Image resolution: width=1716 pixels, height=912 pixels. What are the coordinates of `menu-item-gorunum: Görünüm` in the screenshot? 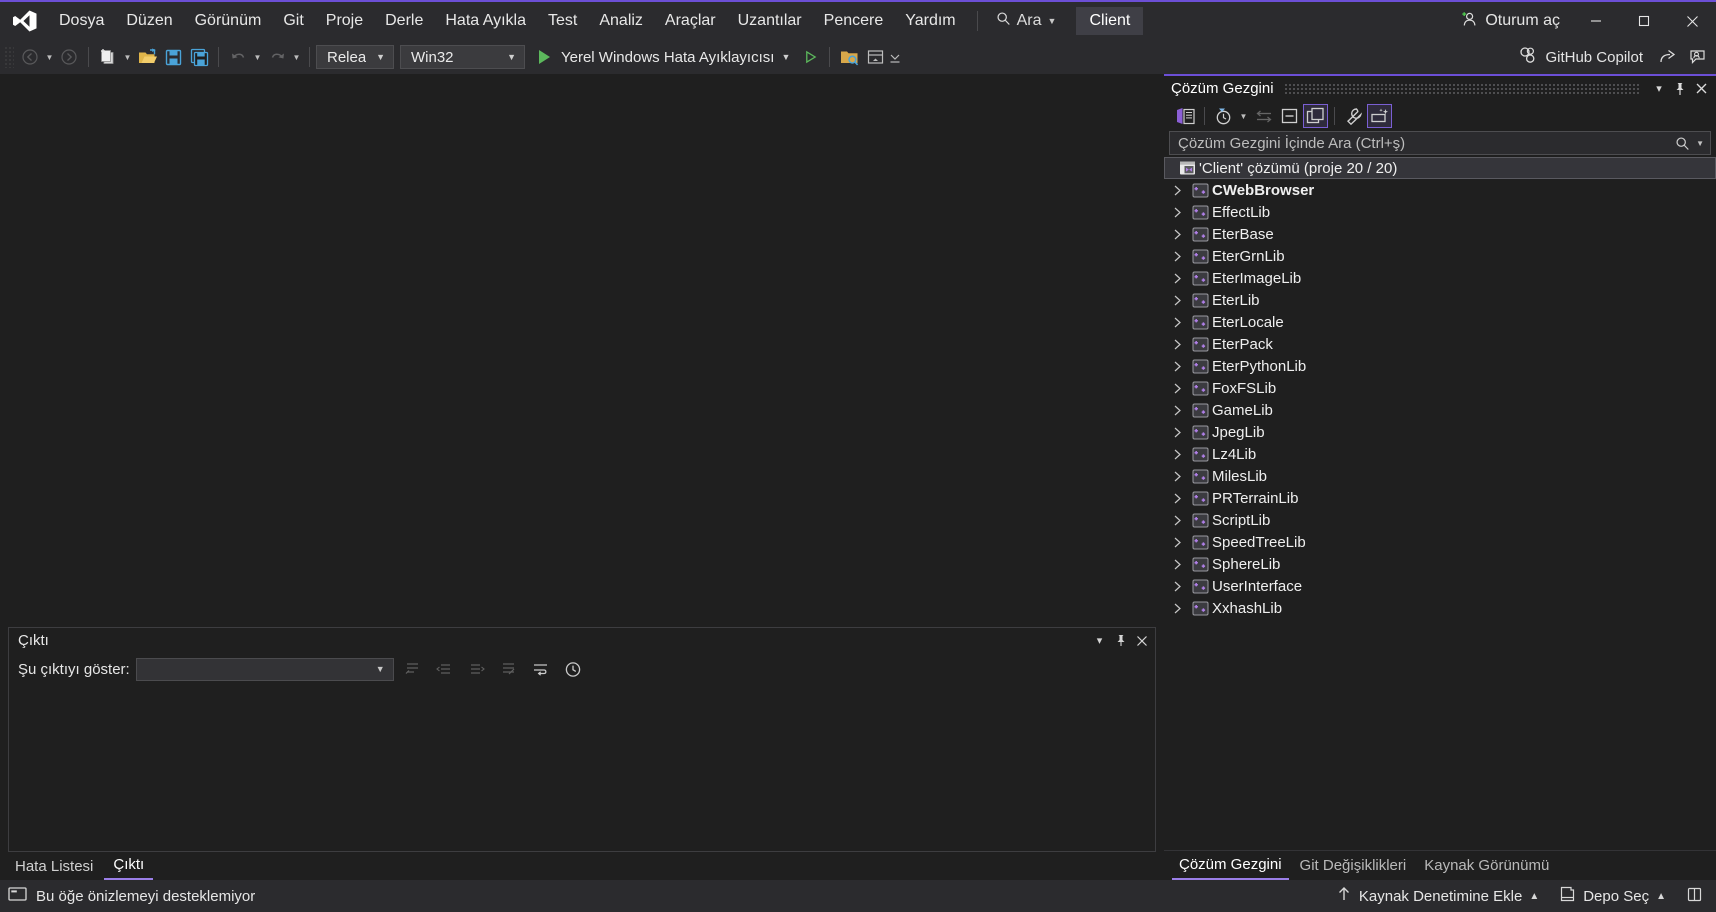 It's located at (228, 21).